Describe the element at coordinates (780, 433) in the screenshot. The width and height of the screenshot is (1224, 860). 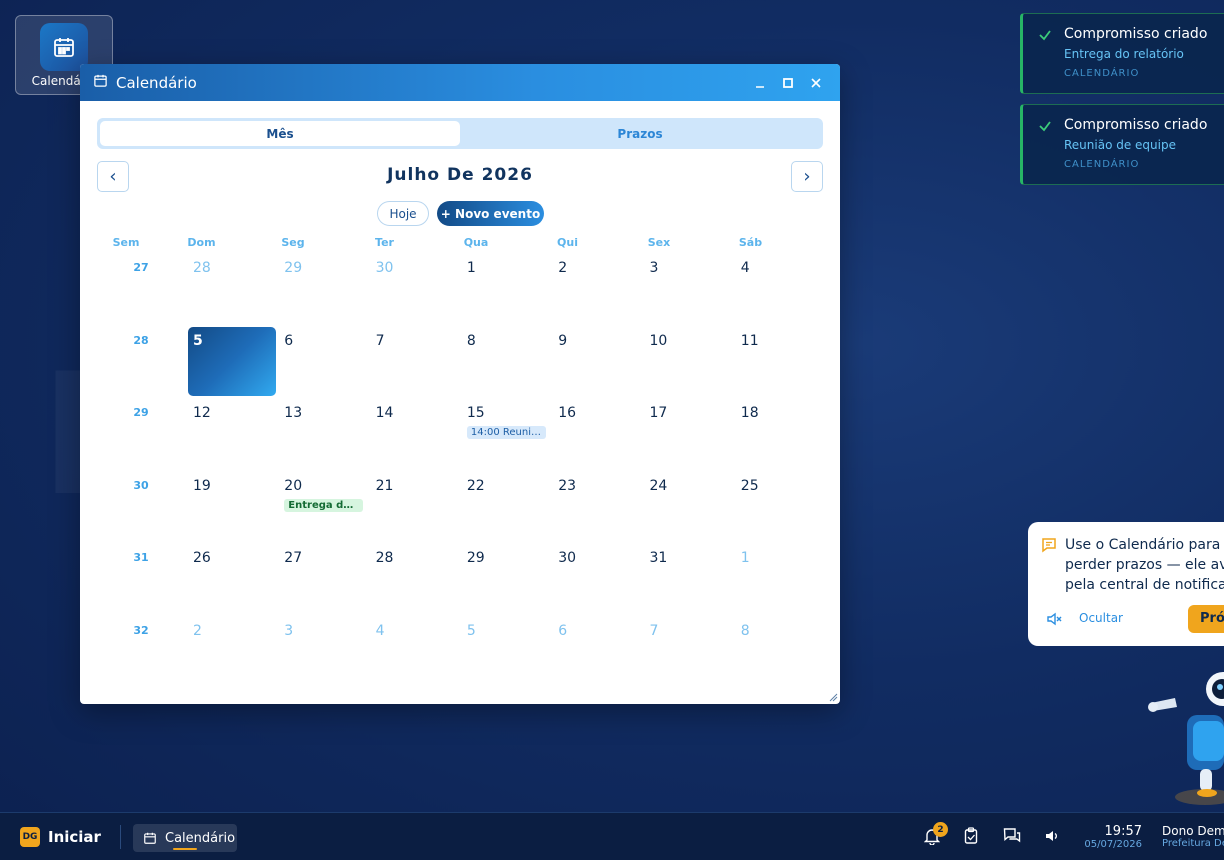
I see `day-cell: 18` at that location.